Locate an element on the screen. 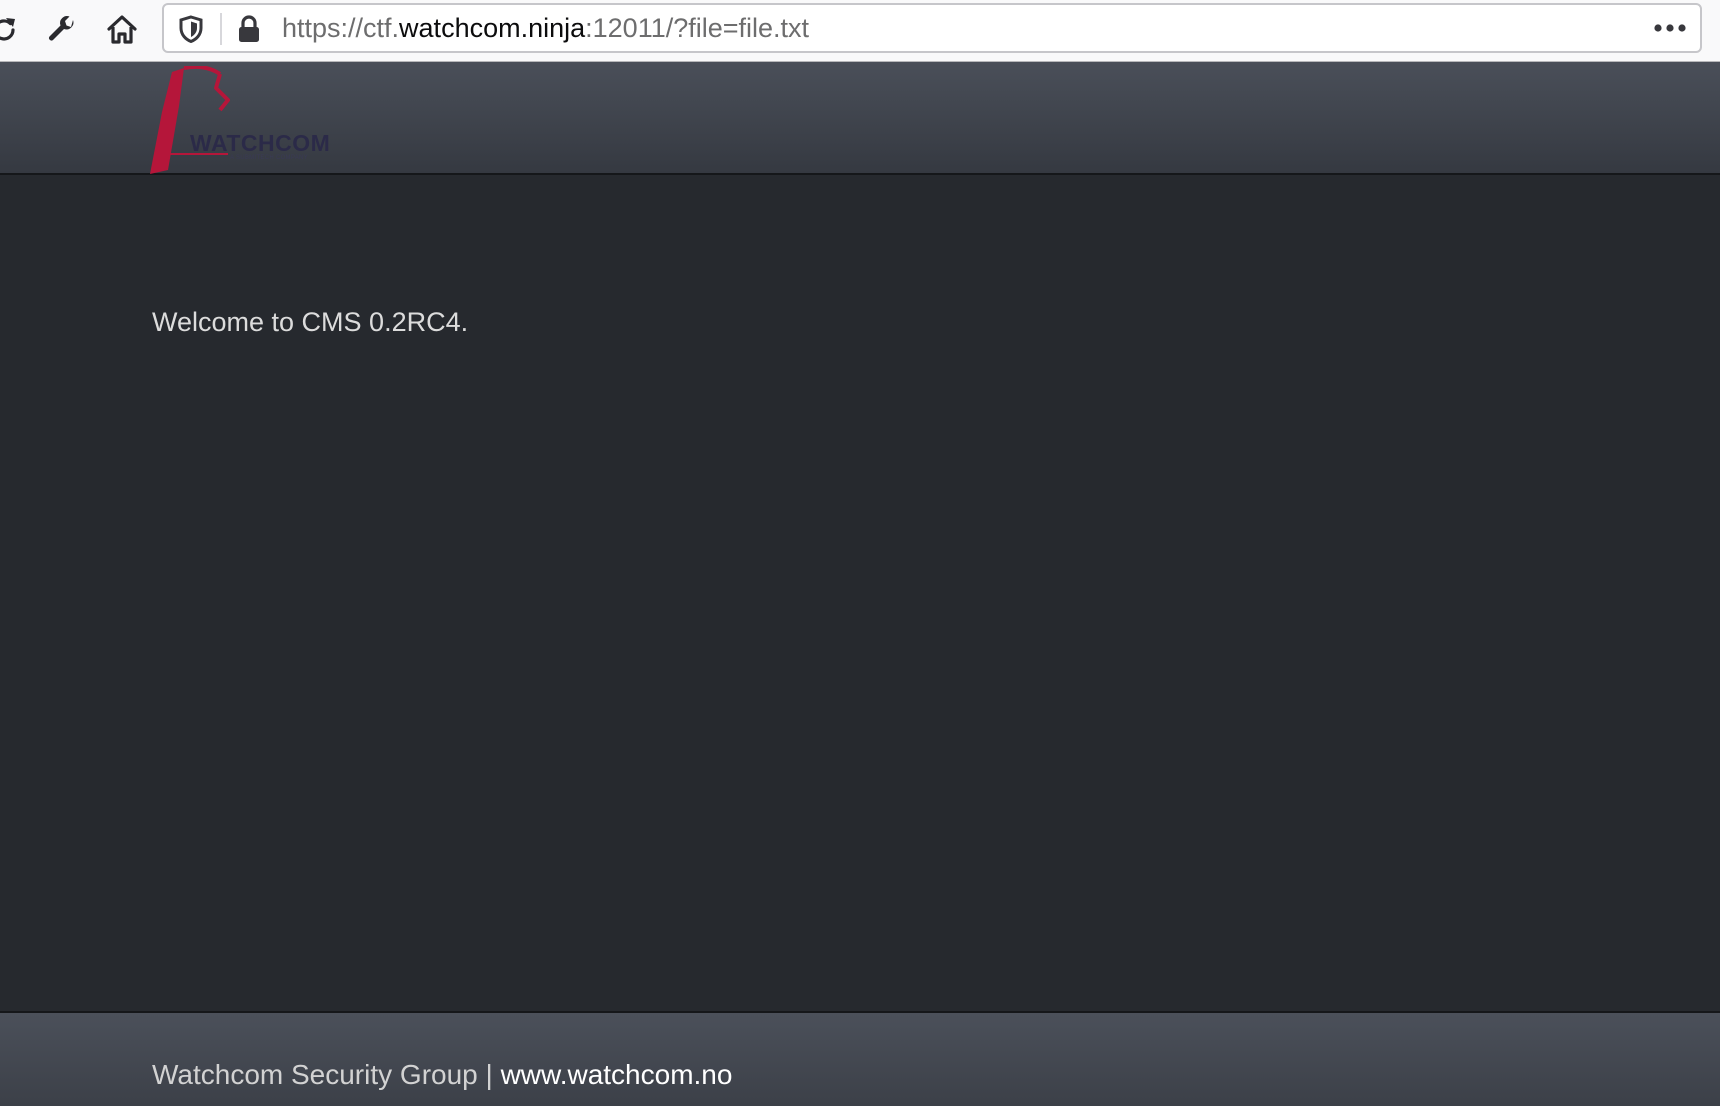 The image size is (1720, 1106). reload-button is located at coordinates (14, 30).